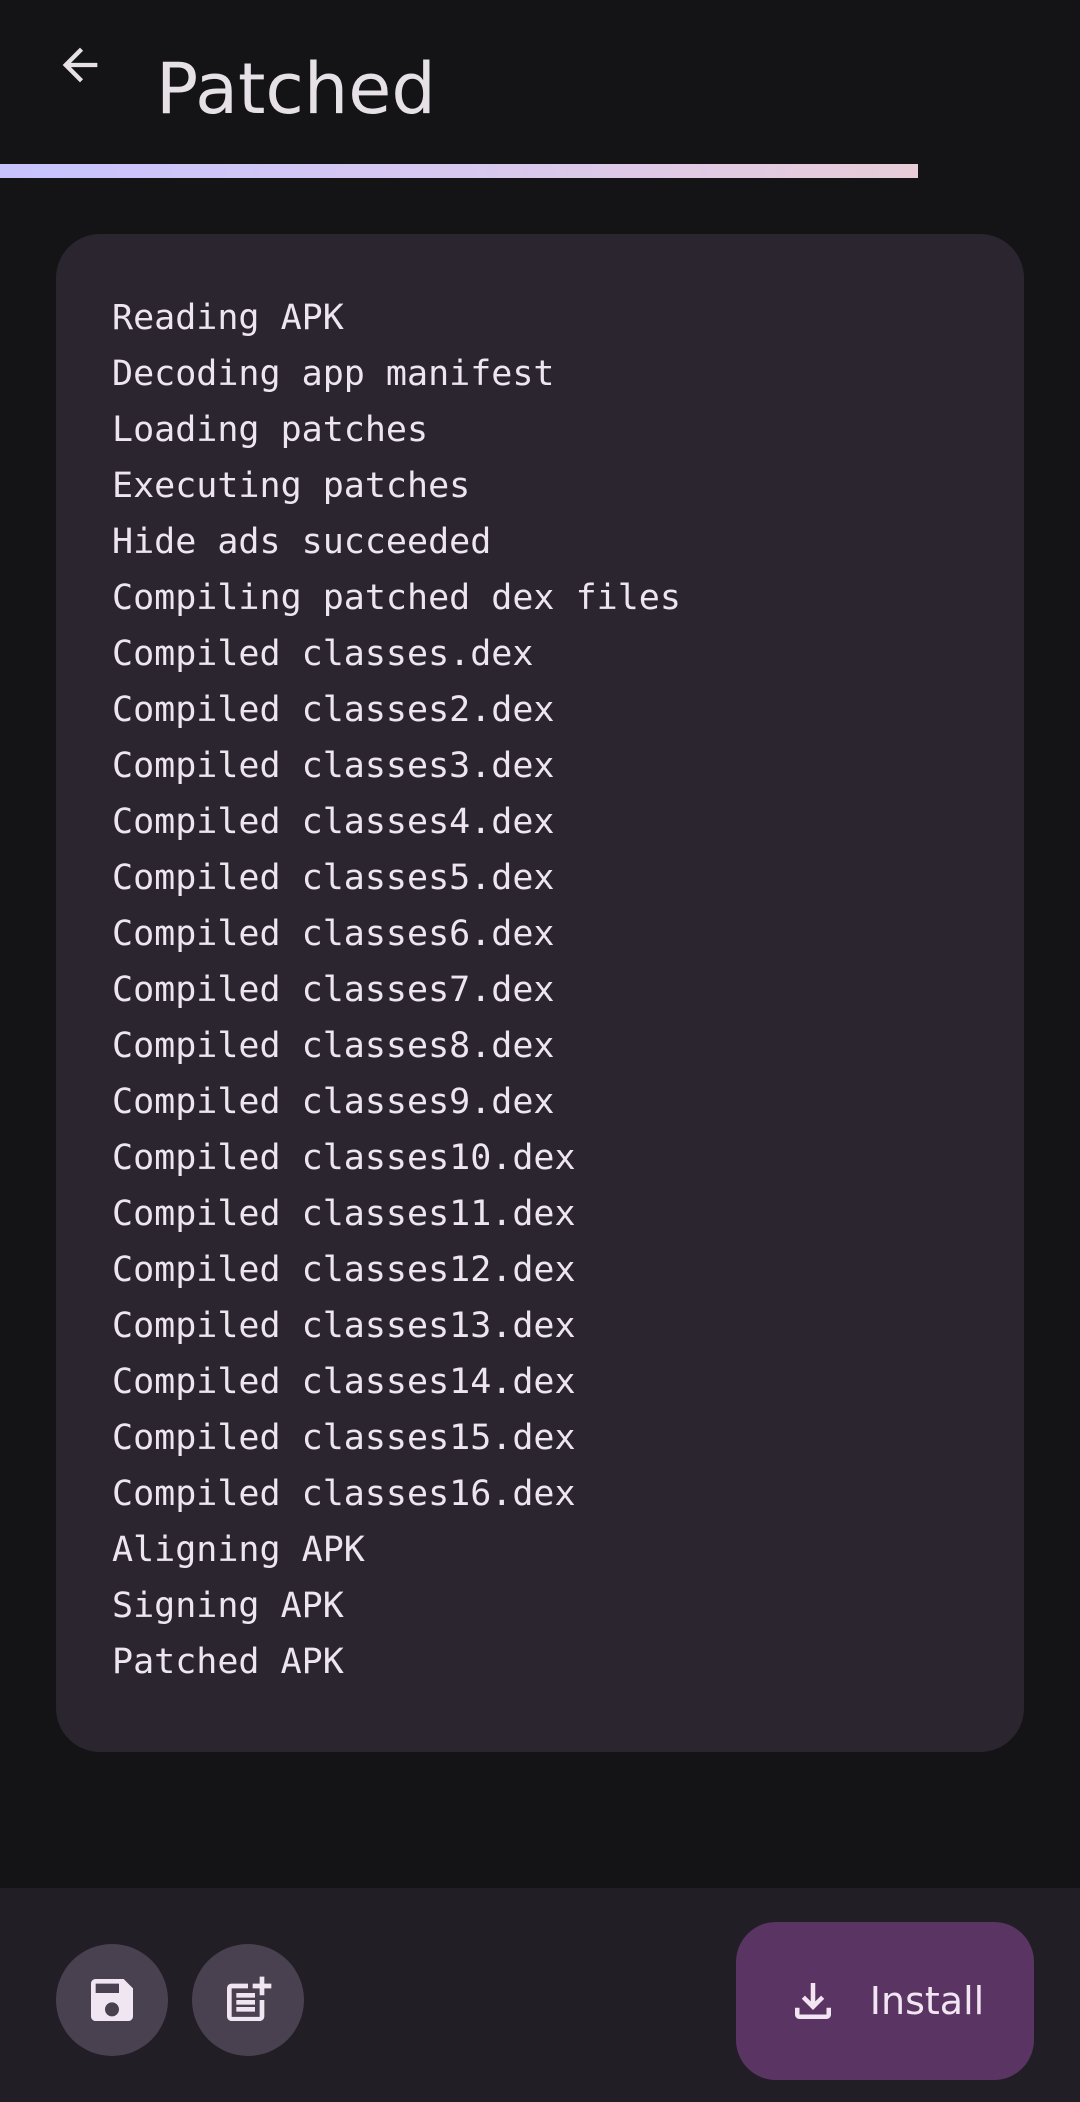 The image size is (1080, 2102). Describe the element at coordinates (333, 1102) in the screenshot. I see `log-line: Compiled classes9.dex` at that location.